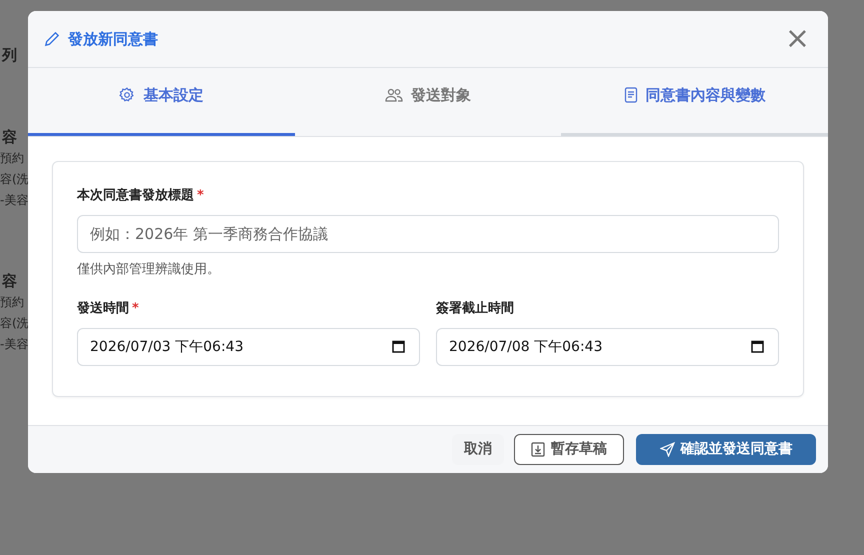  What do you see at coordinates (135, 195) in the screenshot?
I see `field-label: 本次同意書發放標題` at bounding box center [135, 195].